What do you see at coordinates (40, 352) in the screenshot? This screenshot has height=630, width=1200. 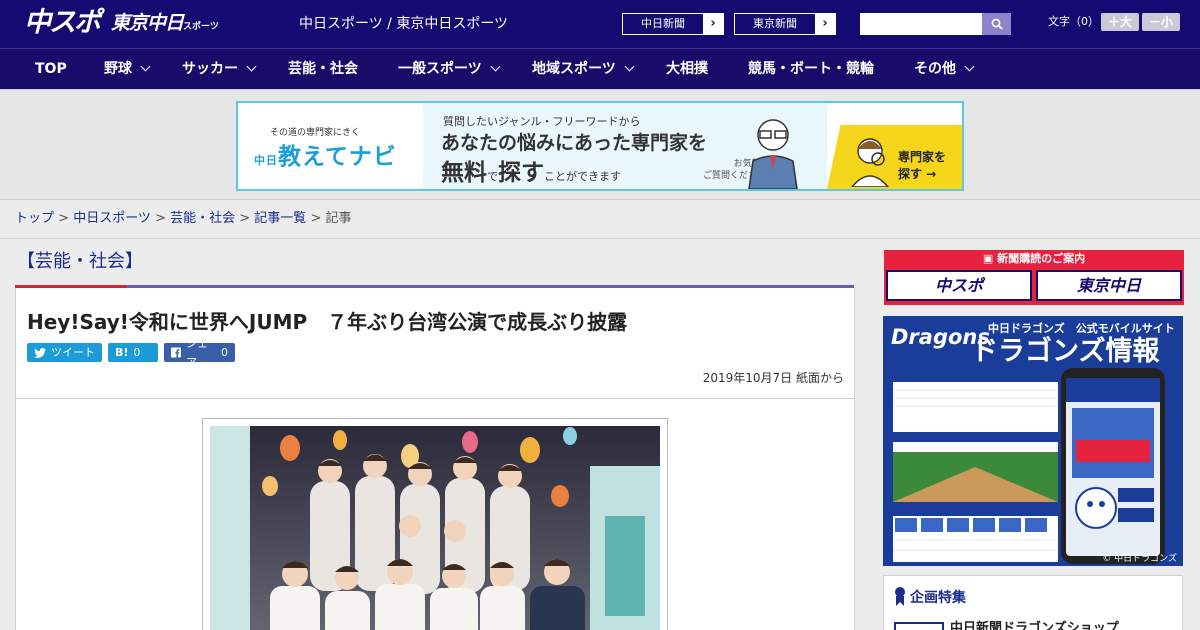 I see `twitter-bird-icon` at bounding box center [40, 352].